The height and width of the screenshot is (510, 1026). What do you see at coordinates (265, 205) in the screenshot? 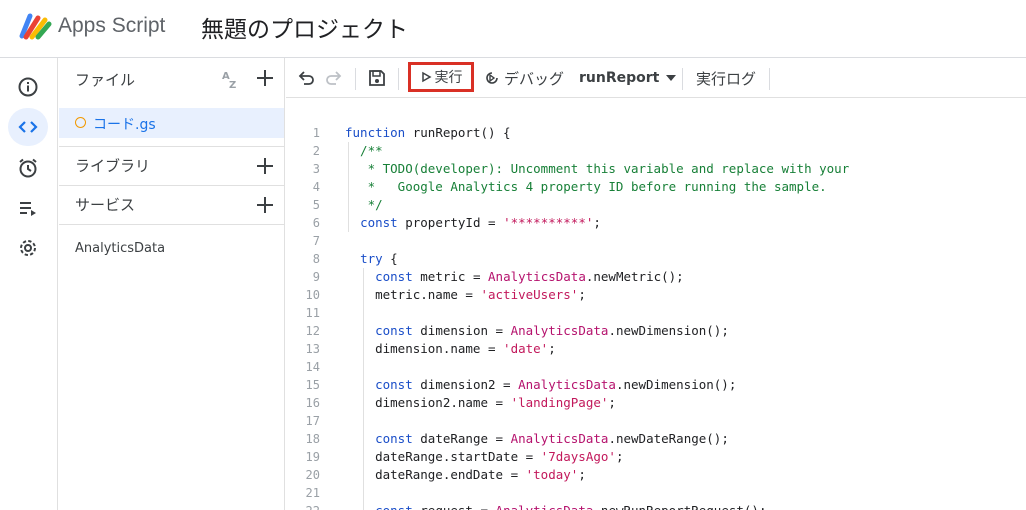
I see `add-service-icon` at bounding box center [265, 205].